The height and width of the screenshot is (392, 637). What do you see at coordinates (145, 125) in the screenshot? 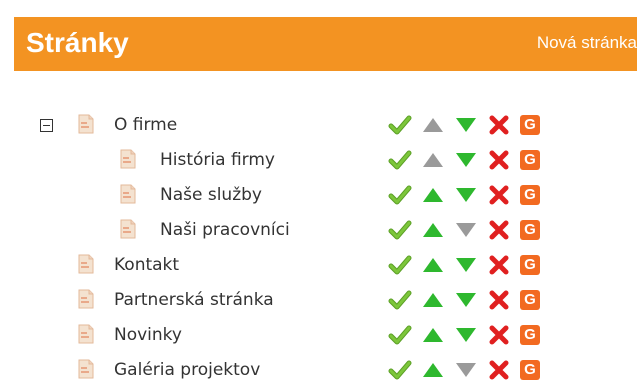
I see `page-label: O firme` at bounding box center [145, 125].